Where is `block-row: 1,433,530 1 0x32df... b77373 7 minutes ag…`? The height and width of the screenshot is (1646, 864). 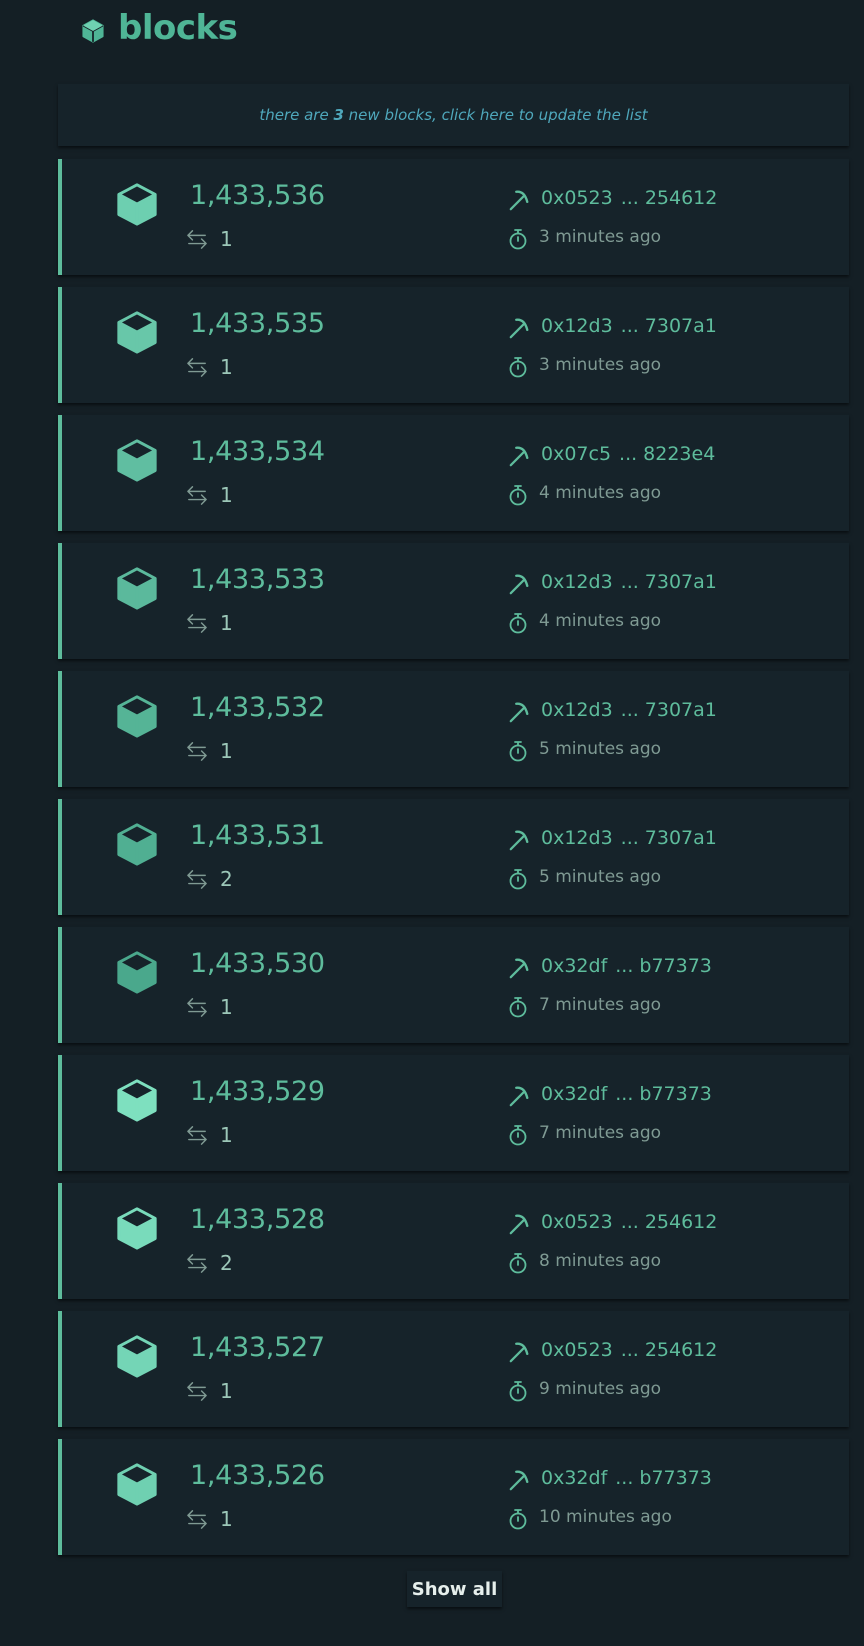
block-row: 1,433,530 1 0x32df... b77373 7 minutes ag… is located at coordinates (453, 985).